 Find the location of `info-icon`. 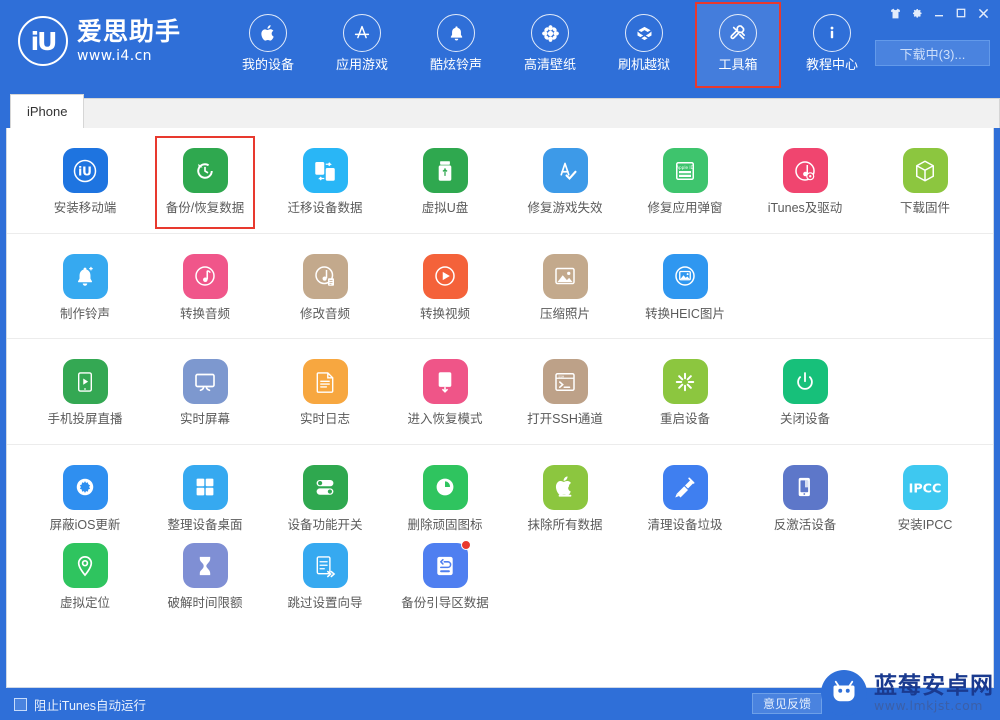

info-icon is located at coordinates (832, 33).